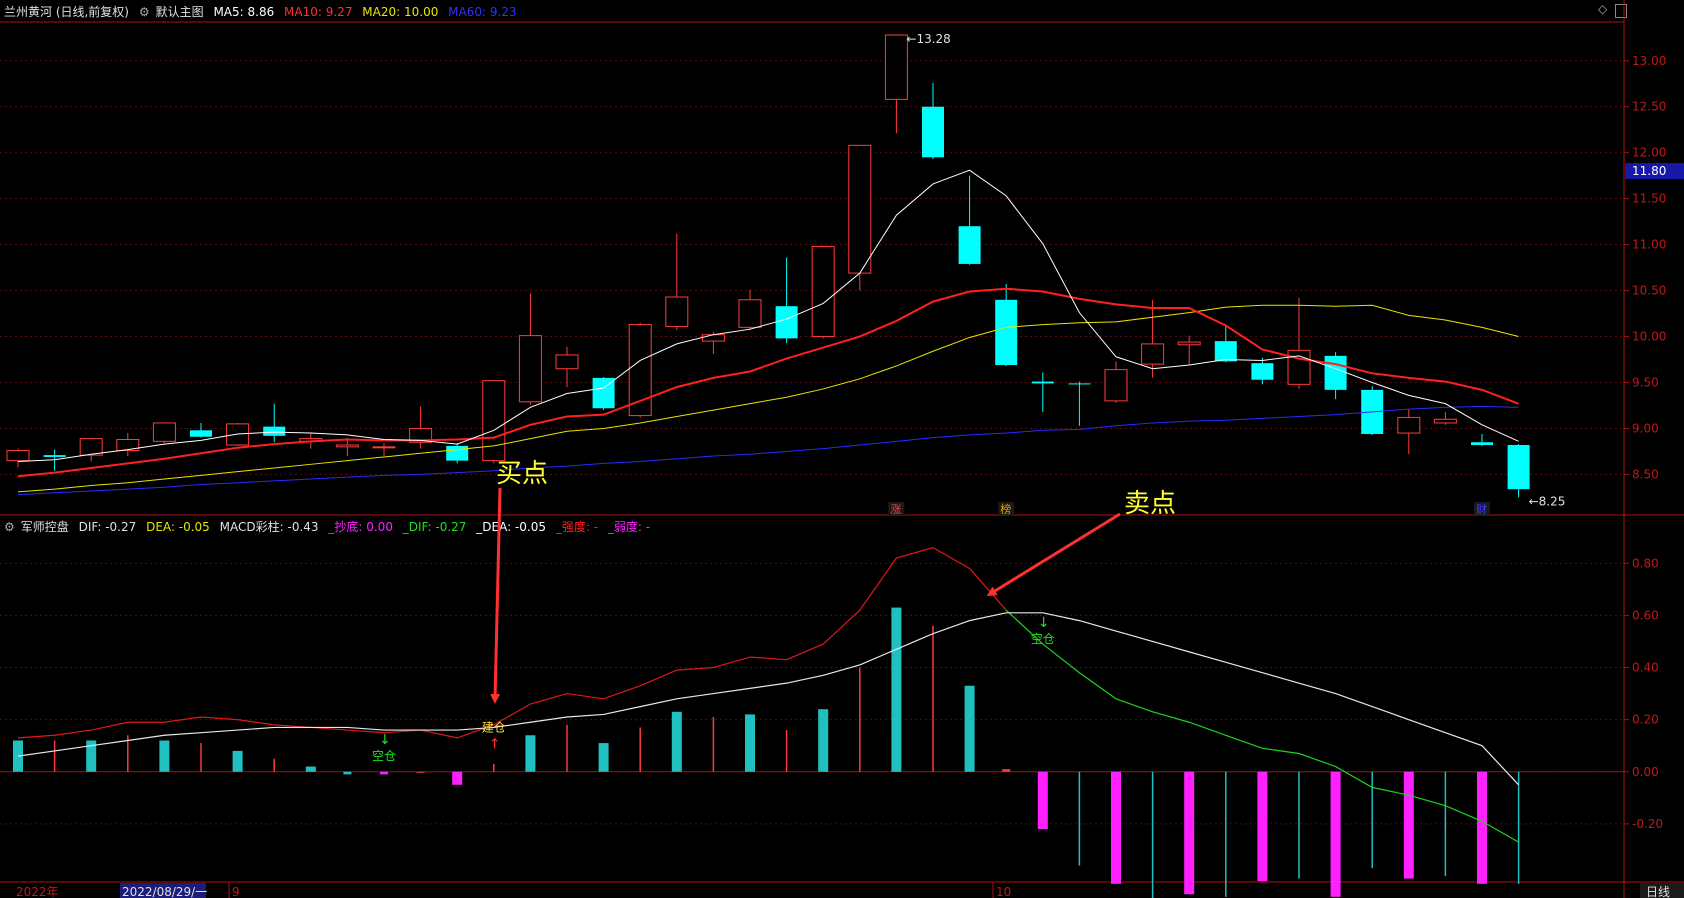 The width and height of the screenshot is (1684, 898). Describe the element at coordinates (1647, 824) in the screenshot. I see `macd-tick-label: -0.20` at that location.